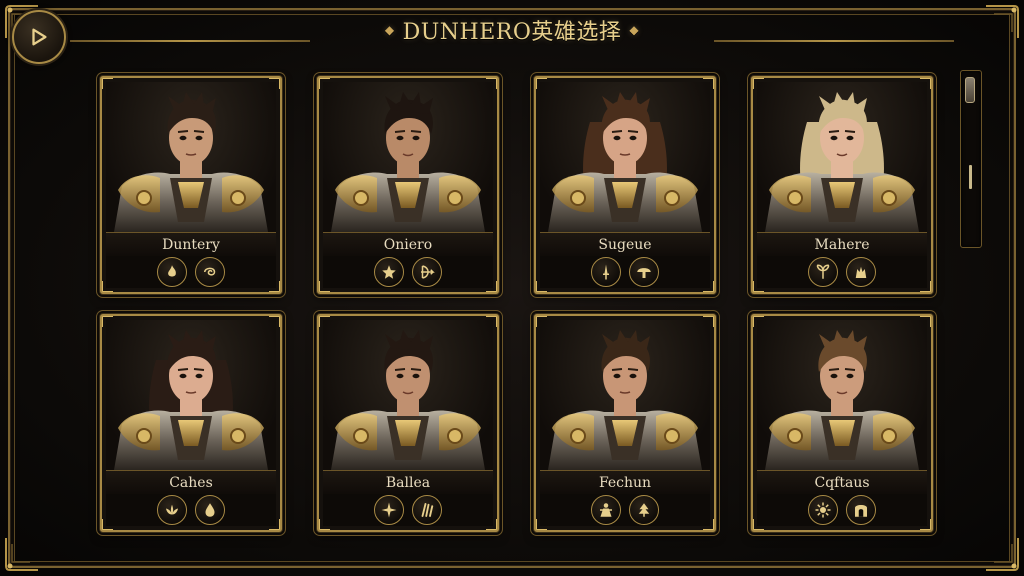  I want to click on gate-icon, so click(861, 510).